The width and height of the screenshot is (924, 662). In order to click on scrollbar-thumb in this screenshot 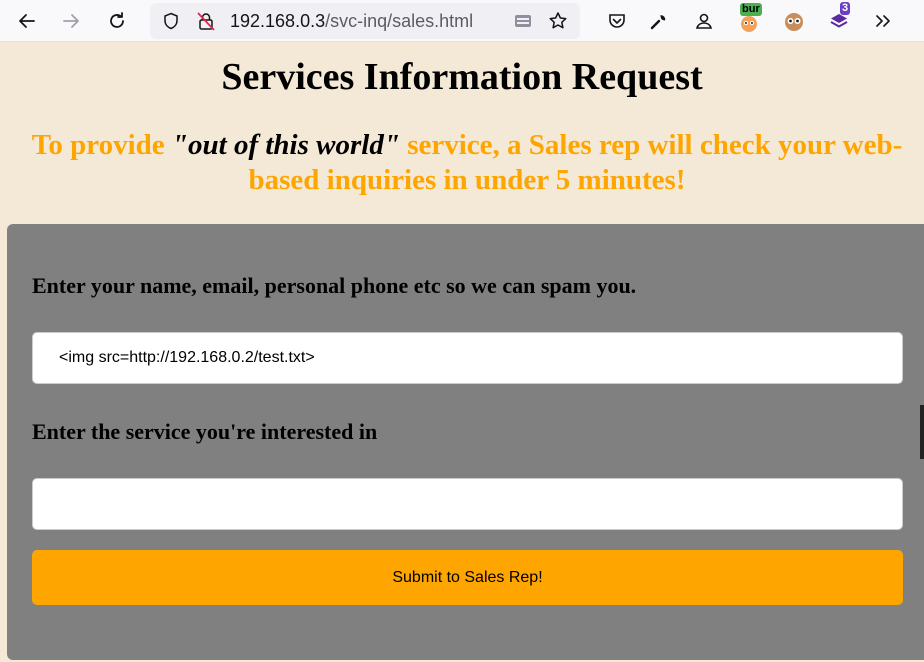, I will do `click(922, 432)`.